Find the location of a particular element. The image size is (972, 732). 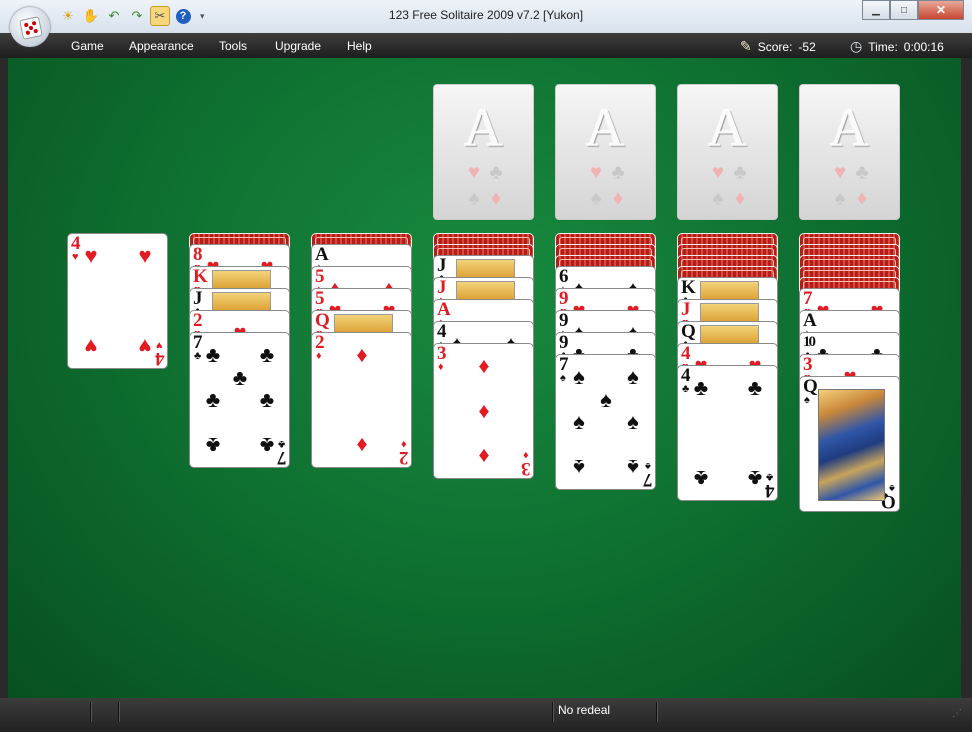

close-icon: ✕ is located at coordinates (941, 10).